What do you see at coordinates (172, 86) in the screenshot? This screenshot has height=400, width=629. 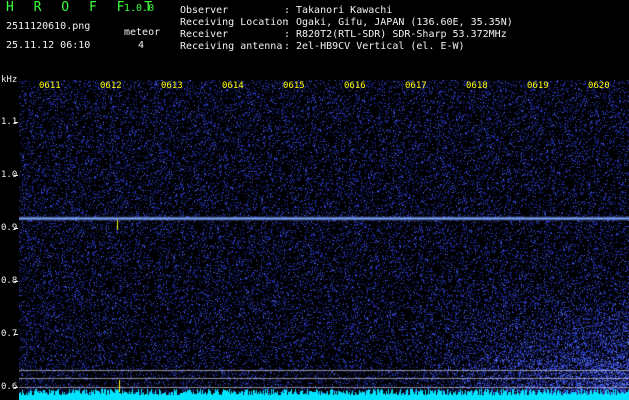 I see `x-tick-label: 0613` at bounding box center [172, 86].